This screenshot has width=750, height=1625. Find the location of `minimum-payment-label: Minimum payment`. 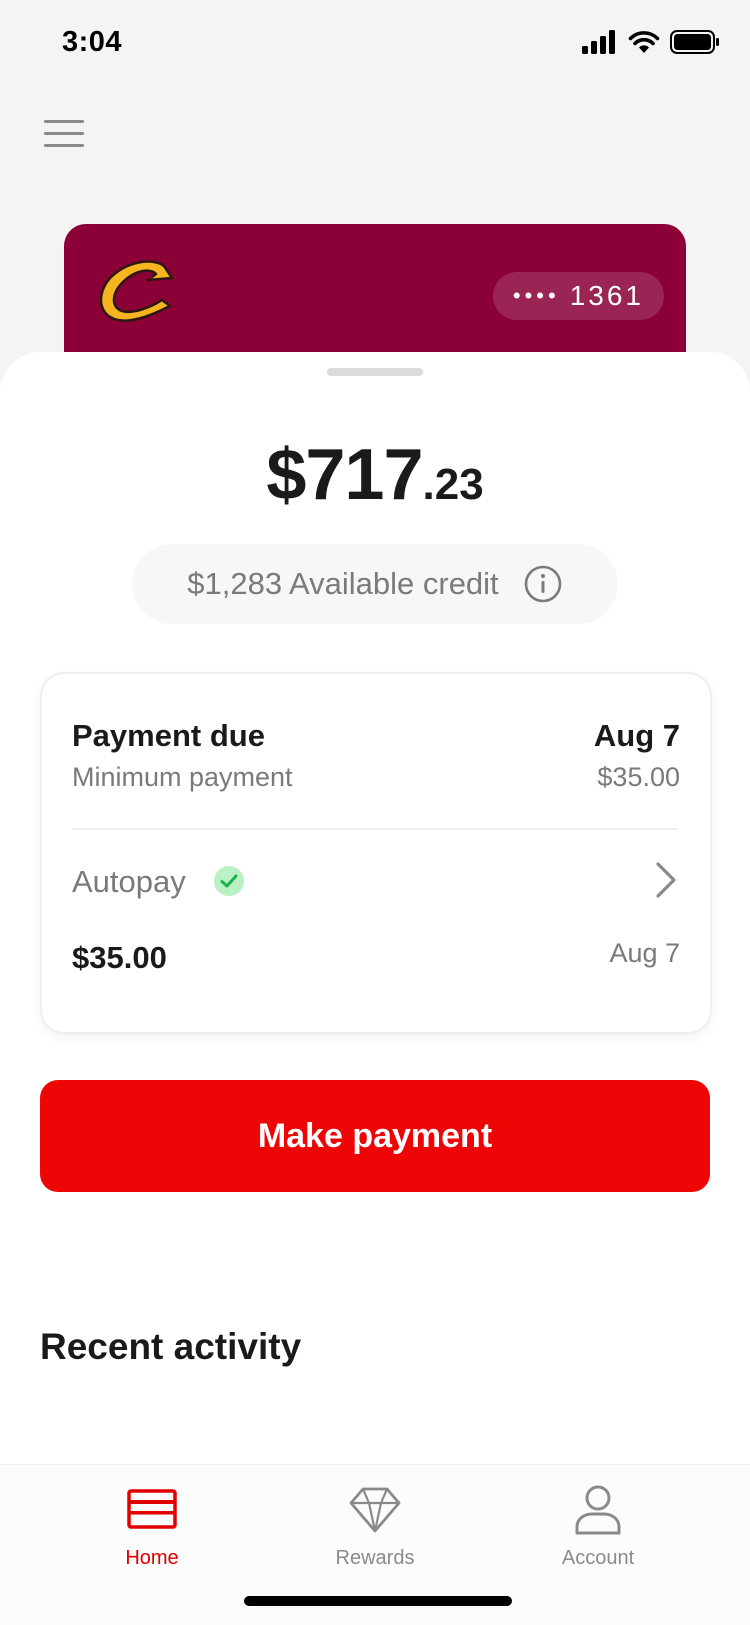

minimum-payment-label: Minimum payment is located at coordinates (182, 777).